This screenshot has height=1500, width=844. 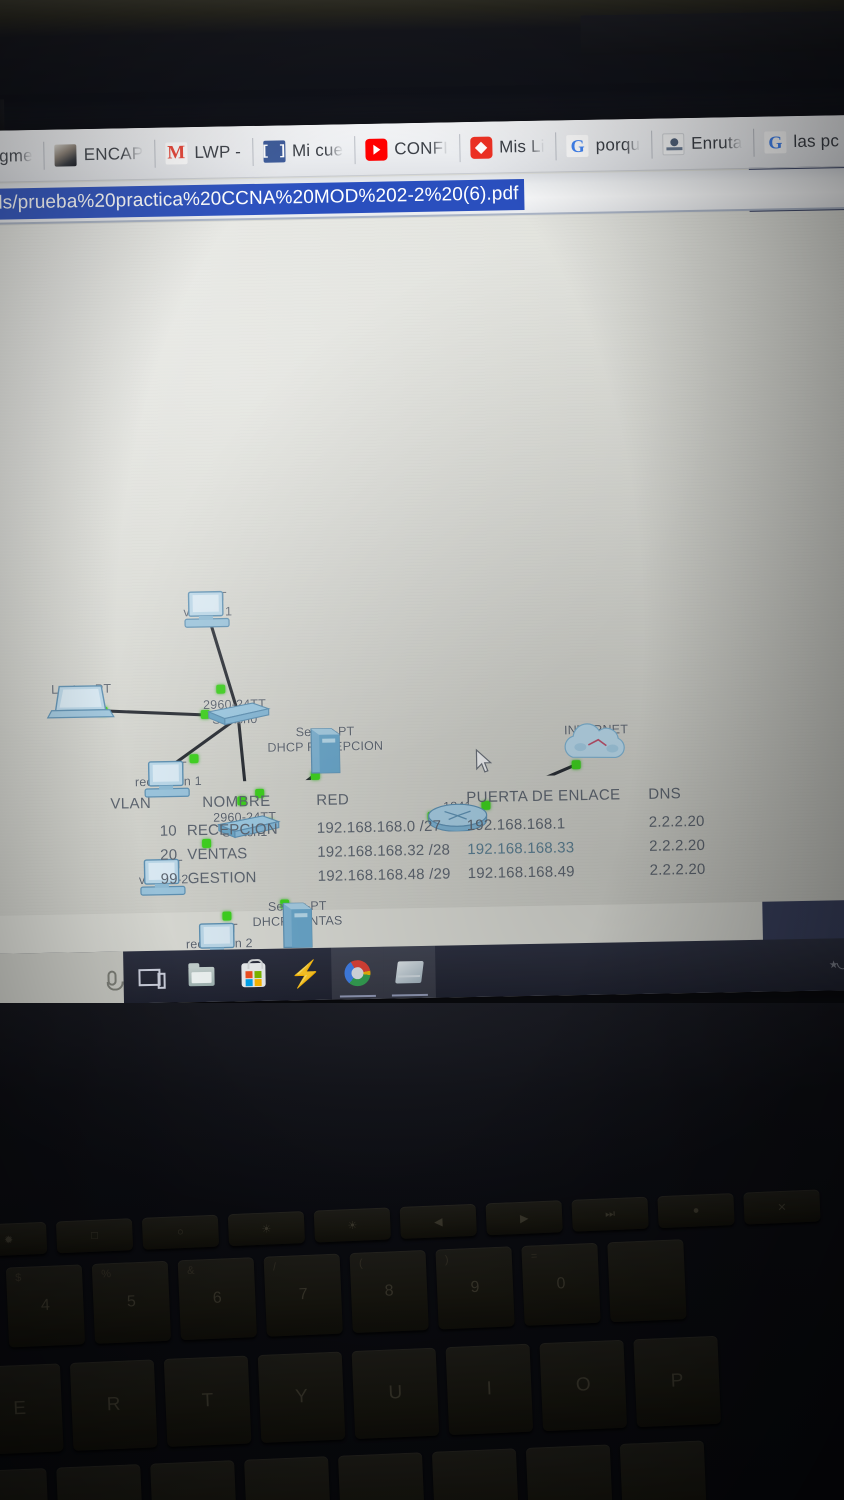 I want to click on taskbar-item-google-chrome, so click(x=357, y=973).